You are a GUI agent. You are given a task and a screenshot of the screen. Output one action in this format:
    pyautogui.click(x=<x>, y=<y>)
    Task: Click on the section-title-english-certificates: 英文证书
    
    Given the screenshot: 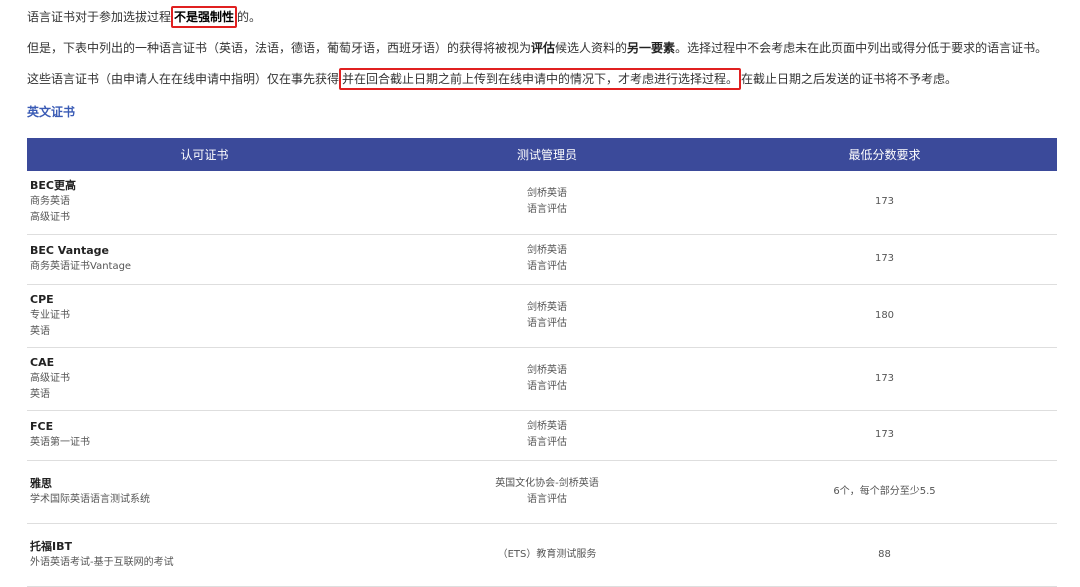 What is the action you would take?
    pyautogui.click(x=51, y=112)
    